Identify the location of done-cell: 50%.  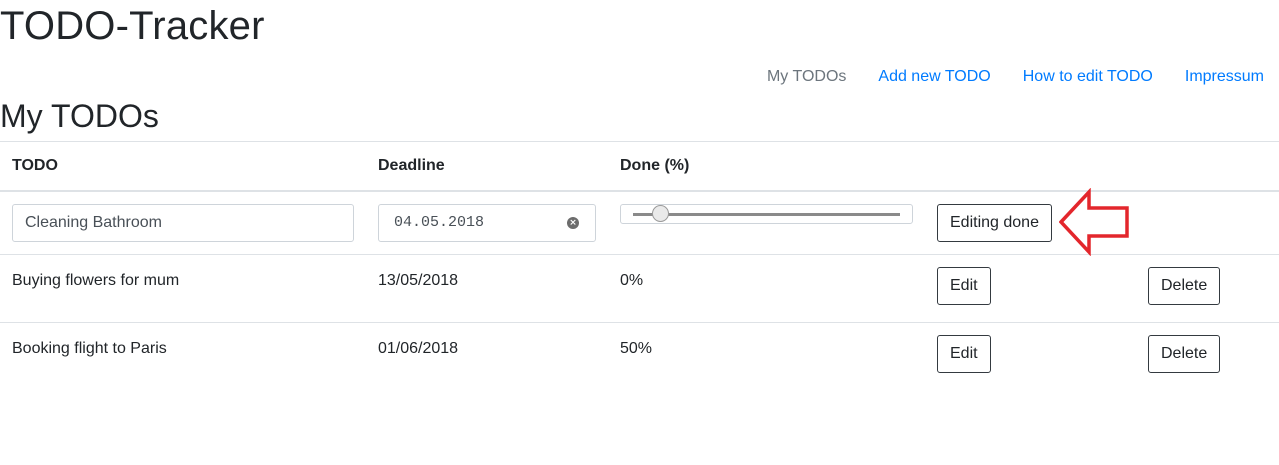
(766, 356).